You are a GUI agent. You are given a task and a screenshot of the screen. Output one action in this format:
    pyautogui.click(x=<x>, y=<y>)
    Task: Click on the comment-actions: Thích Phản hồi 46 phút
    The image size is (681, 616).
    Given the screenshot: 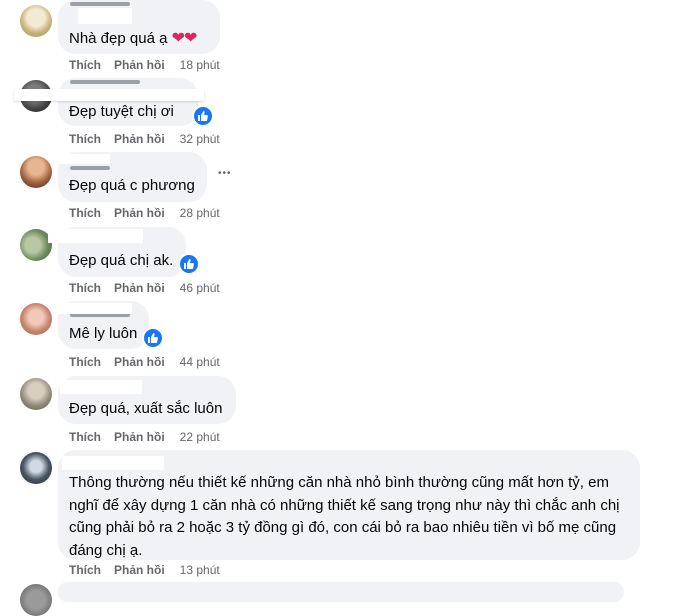 What is the action you would take?
    pyautogui.click(x=144, y=288)
    